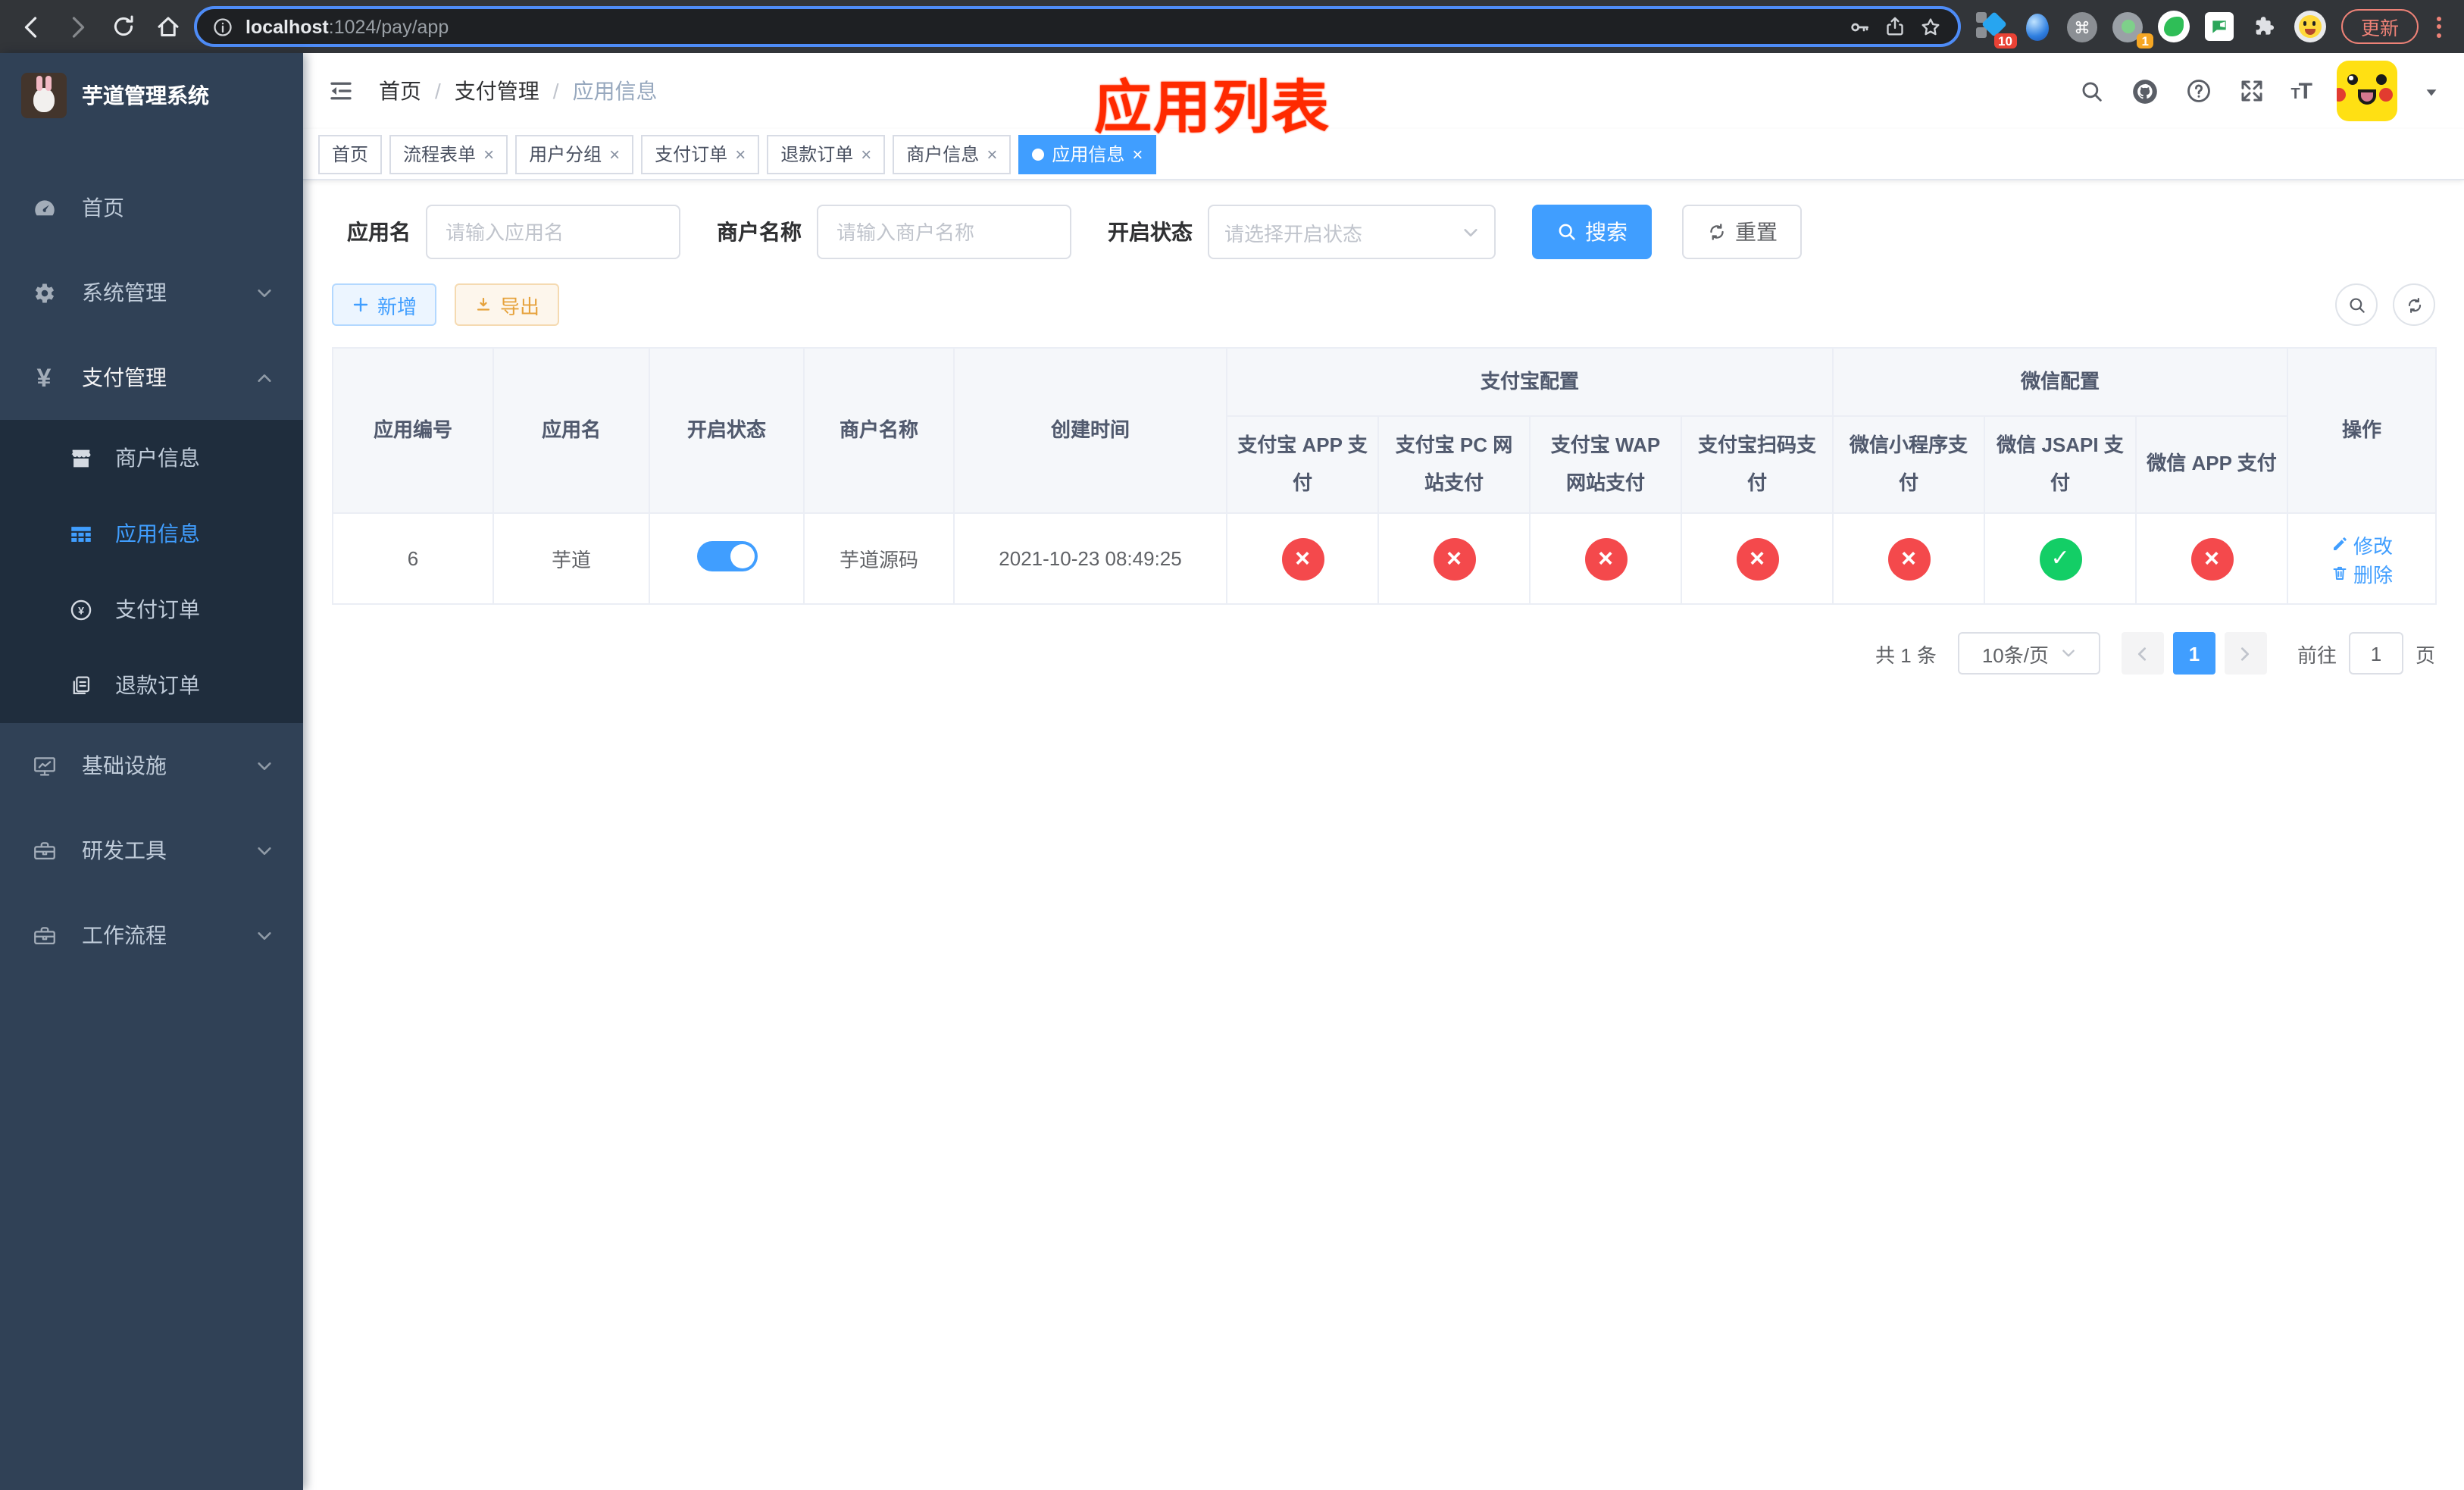 The height and width of the screenshot is (1490, 2464). What do you see at coordinates (700, 154) in the screenshot?
I see `tab-pay-orders: 支付订单 ×` at bounding box center [700, 154].